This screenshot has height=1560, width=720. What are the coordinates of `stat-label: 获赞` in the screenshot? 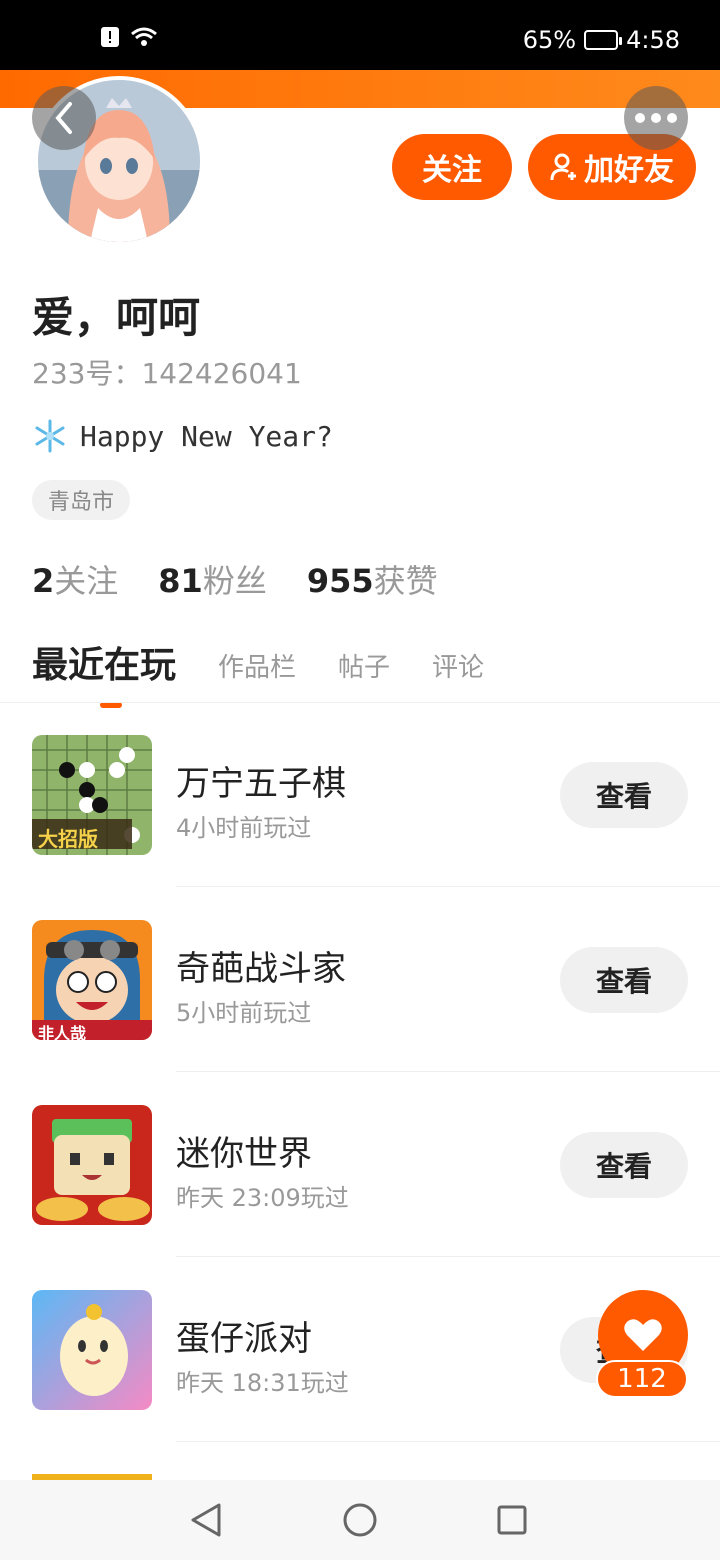 It's located at (405, 581).